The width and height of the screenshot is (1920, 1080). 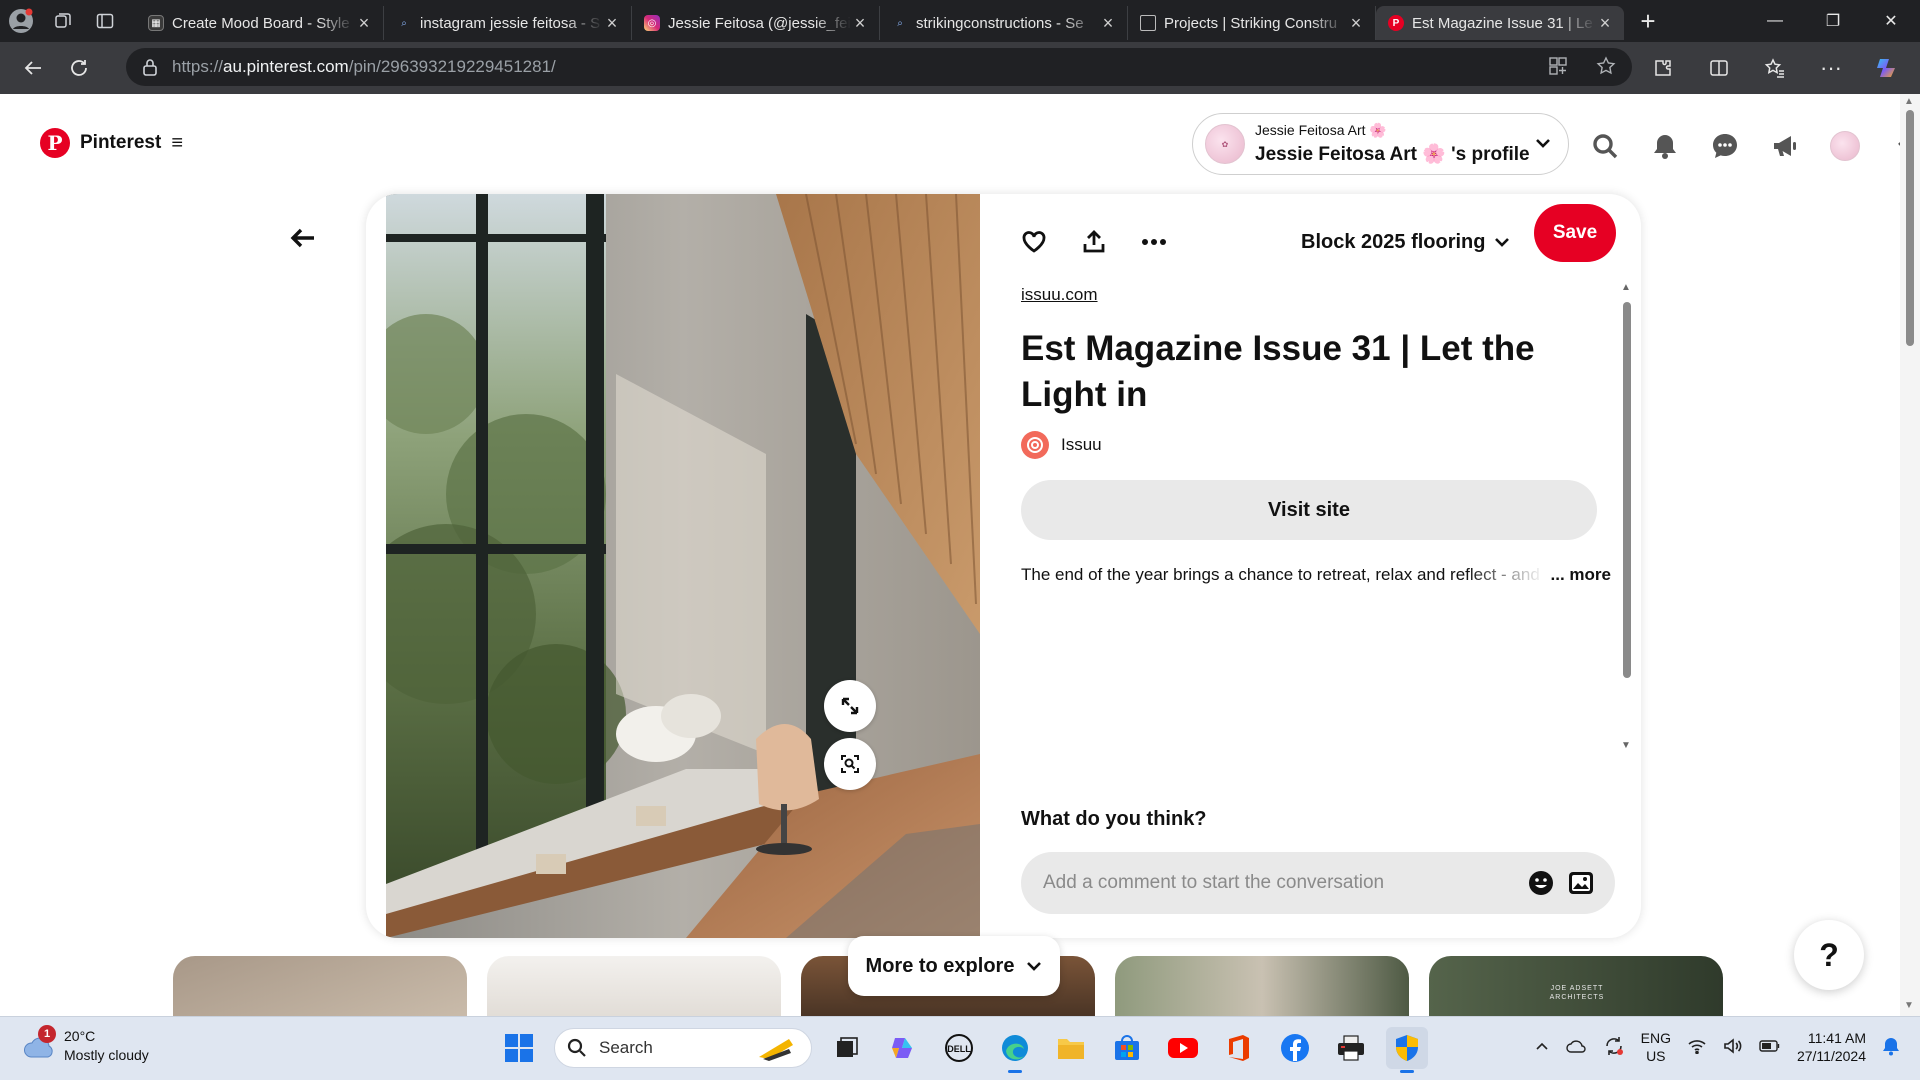 What do you see at coordinates (1909, 1005) in the screenshot?
I see `scroll-down-arrow-icon: ▼` at bounding box center [1909, 1005].